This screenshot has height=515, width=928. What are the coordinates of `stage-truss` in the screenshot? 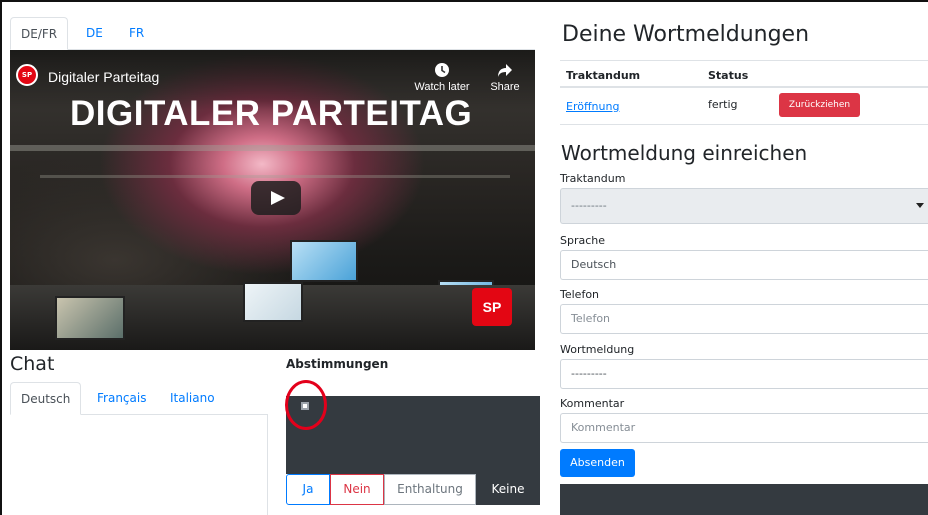 It's located at (272, 148).